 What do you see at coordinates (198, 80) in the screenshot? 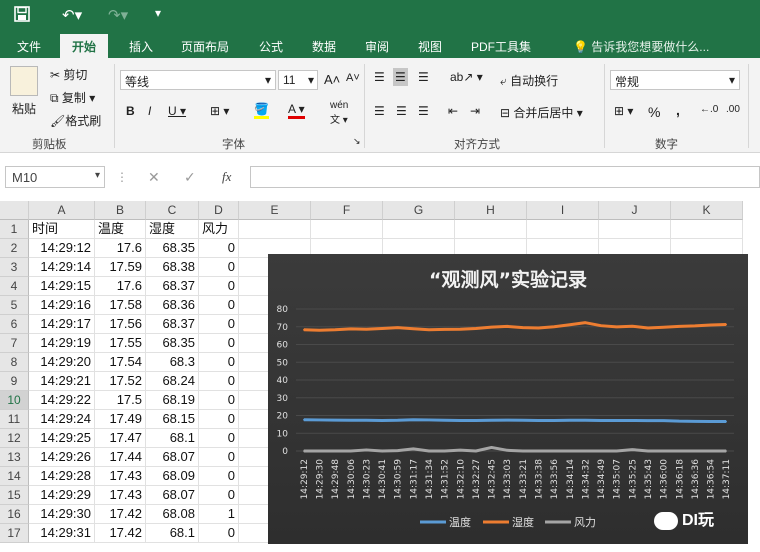
I see `font-name-select: 等线 ▾` at bounding box center [198, 80].